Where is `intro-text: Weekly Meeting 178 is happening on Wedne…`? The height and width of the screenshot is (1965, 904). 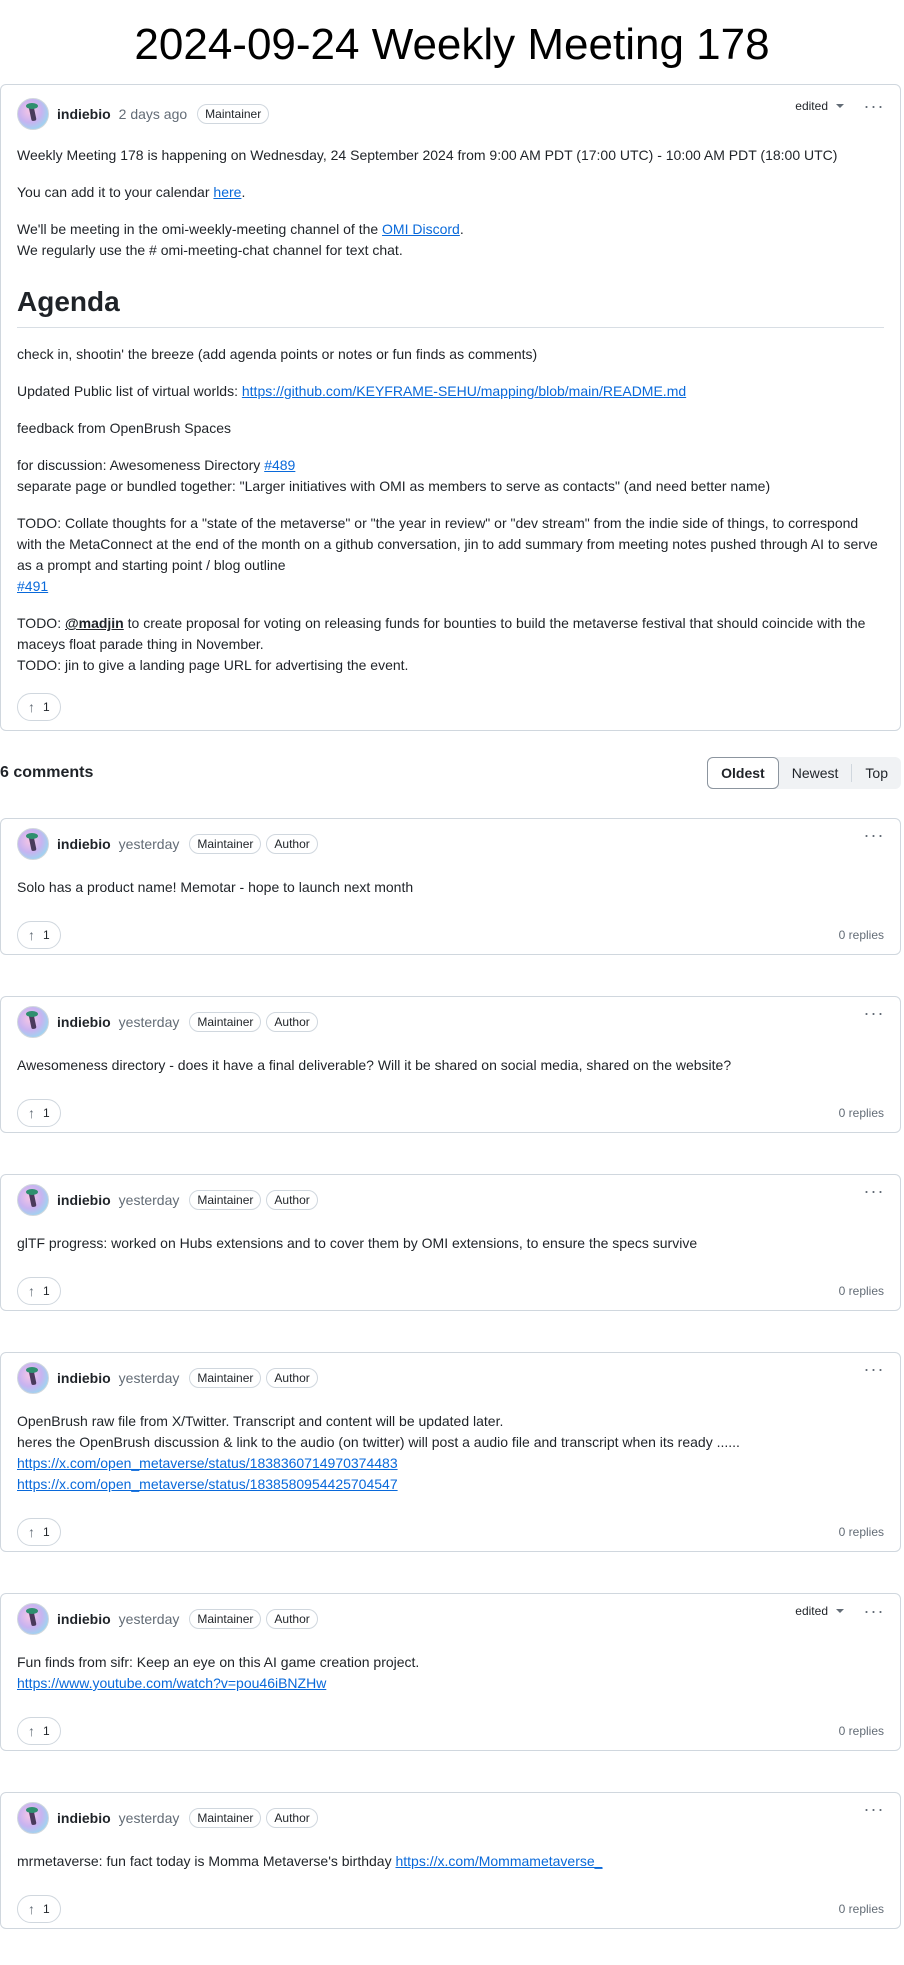 intro-text: Weekly Meeting 178 is happening on Wedne… is located at coordinates (427, 155).